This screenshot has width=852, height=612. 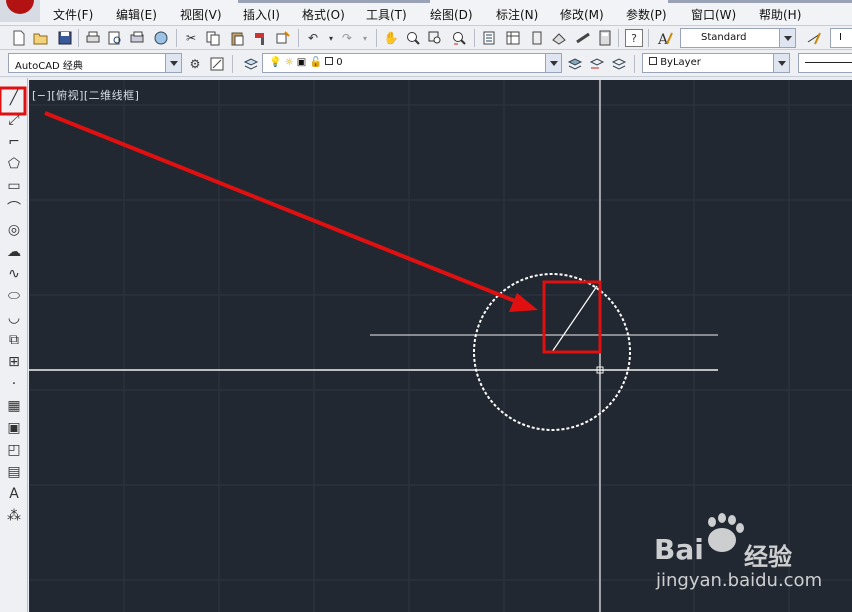 What do you see at coordinates (334, 1) in the screenshot?
I see `title-bar-fragment` at bounding box center [334, 1].